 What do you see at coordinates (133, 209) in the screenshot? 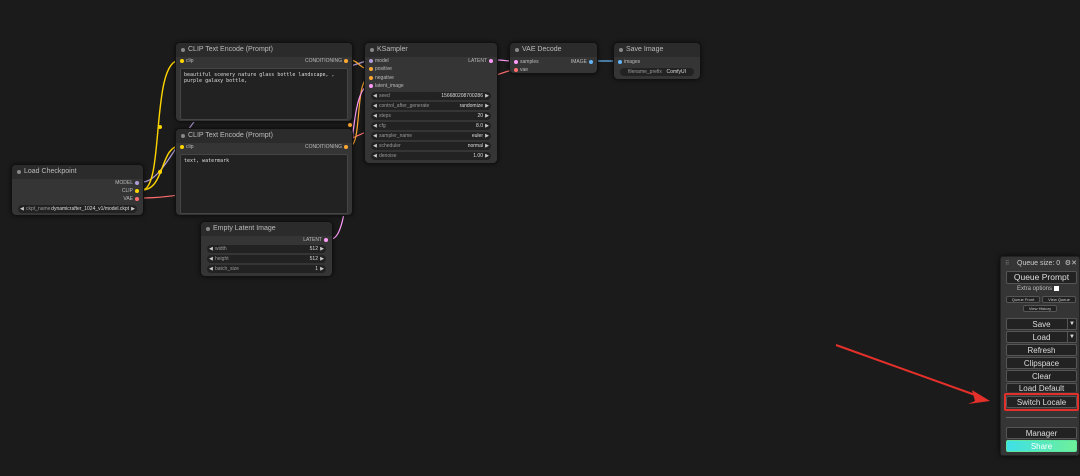
I see `arrow-right-icon: ▶` at bounding box center [133, 209].